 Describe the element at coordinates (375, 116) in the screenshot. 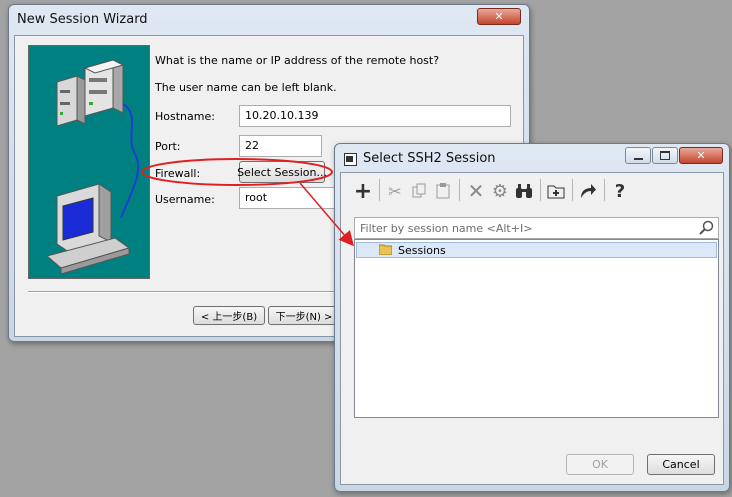

I see `hostname-field: 10.20.10.139` at that location.